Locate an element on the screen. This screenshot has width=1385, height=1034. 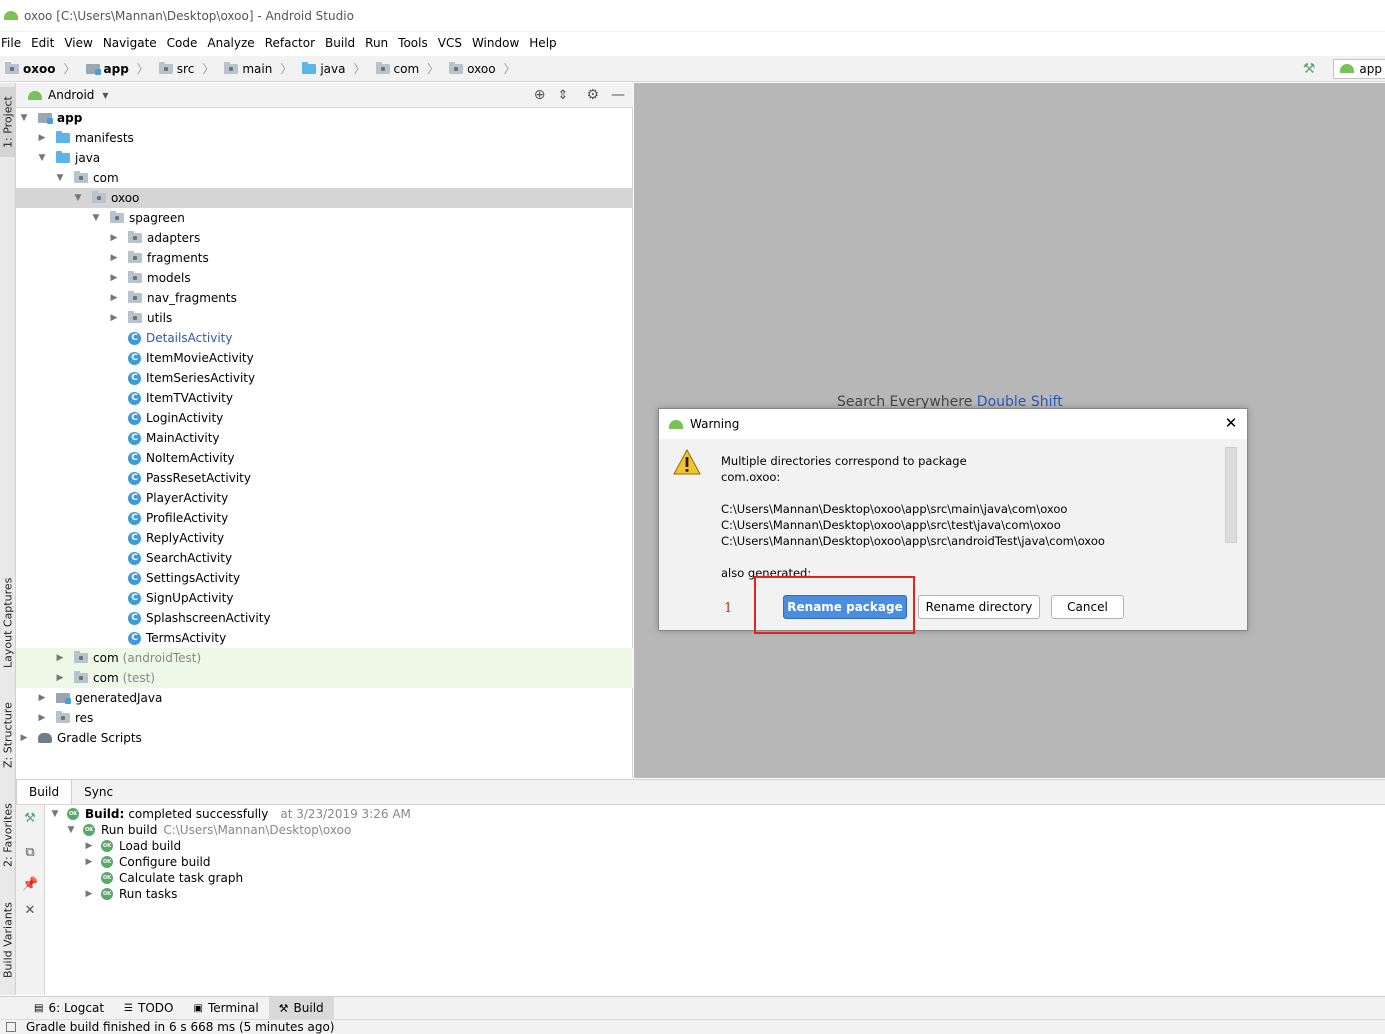
tree-class-details-activity: C DetailsActivity is located at coordinates (324, 338).